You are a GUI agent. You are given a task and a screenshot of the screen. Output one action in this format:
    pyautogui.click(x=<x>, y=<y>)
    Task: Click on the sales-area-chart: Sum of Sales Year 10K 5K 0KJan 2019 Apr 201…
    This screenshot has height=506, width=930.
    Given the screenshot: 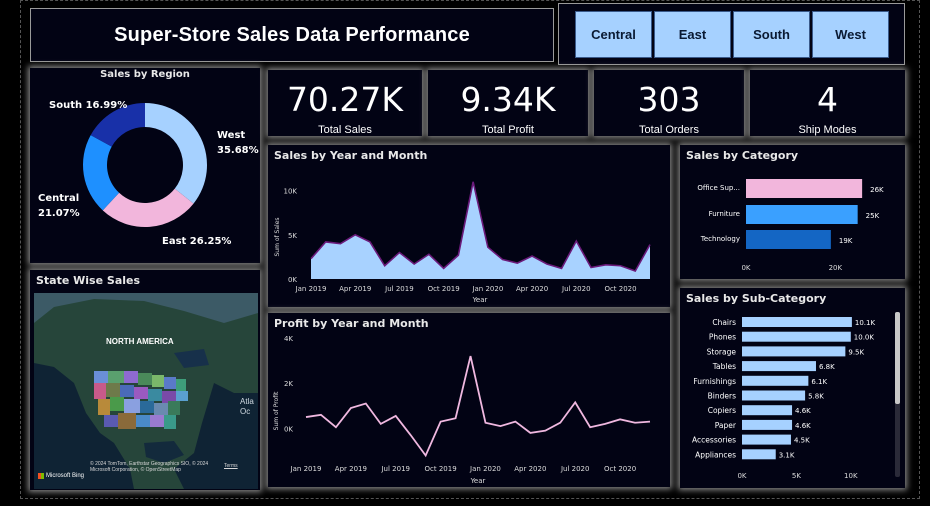 What is the action you would take?
    pyautogui.click(x=469, y=226)
    